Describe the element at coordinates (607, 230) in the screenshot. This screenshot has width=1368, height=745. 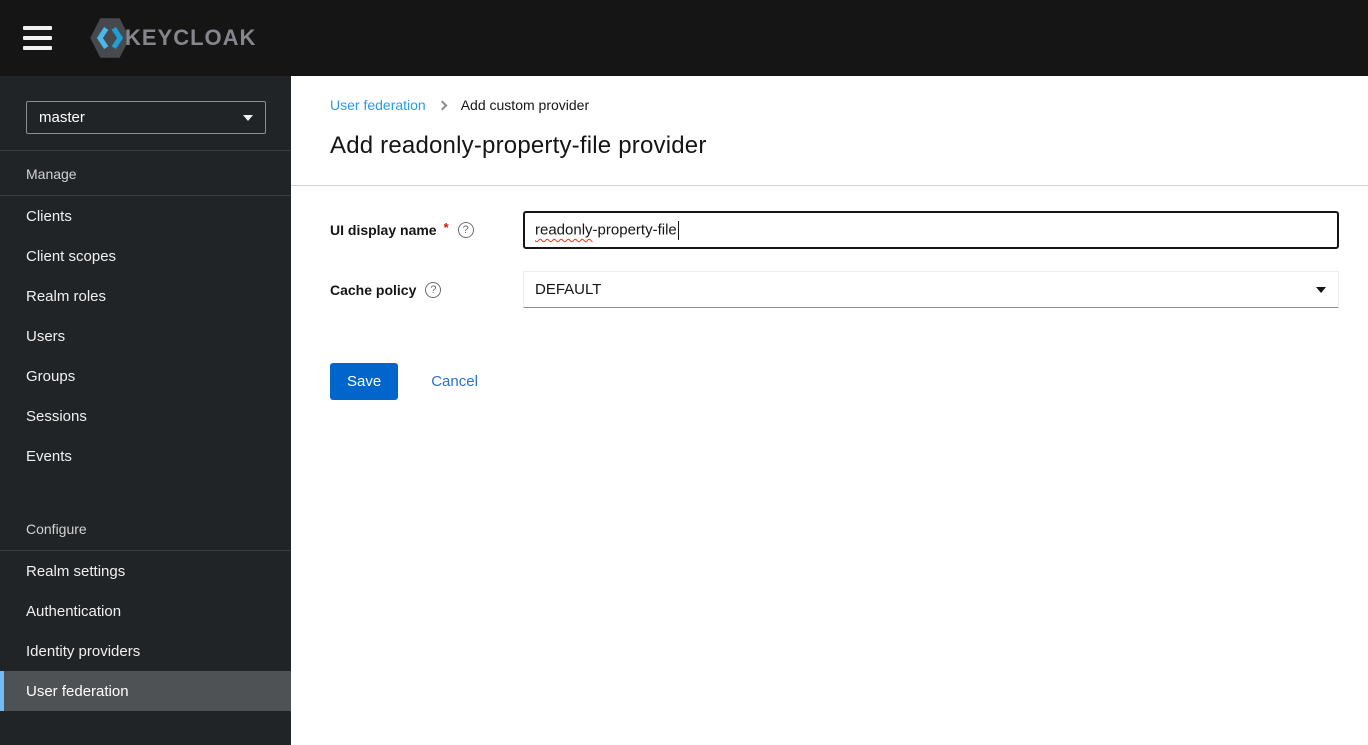
I see `input-value: readonly-property-file` at that location.